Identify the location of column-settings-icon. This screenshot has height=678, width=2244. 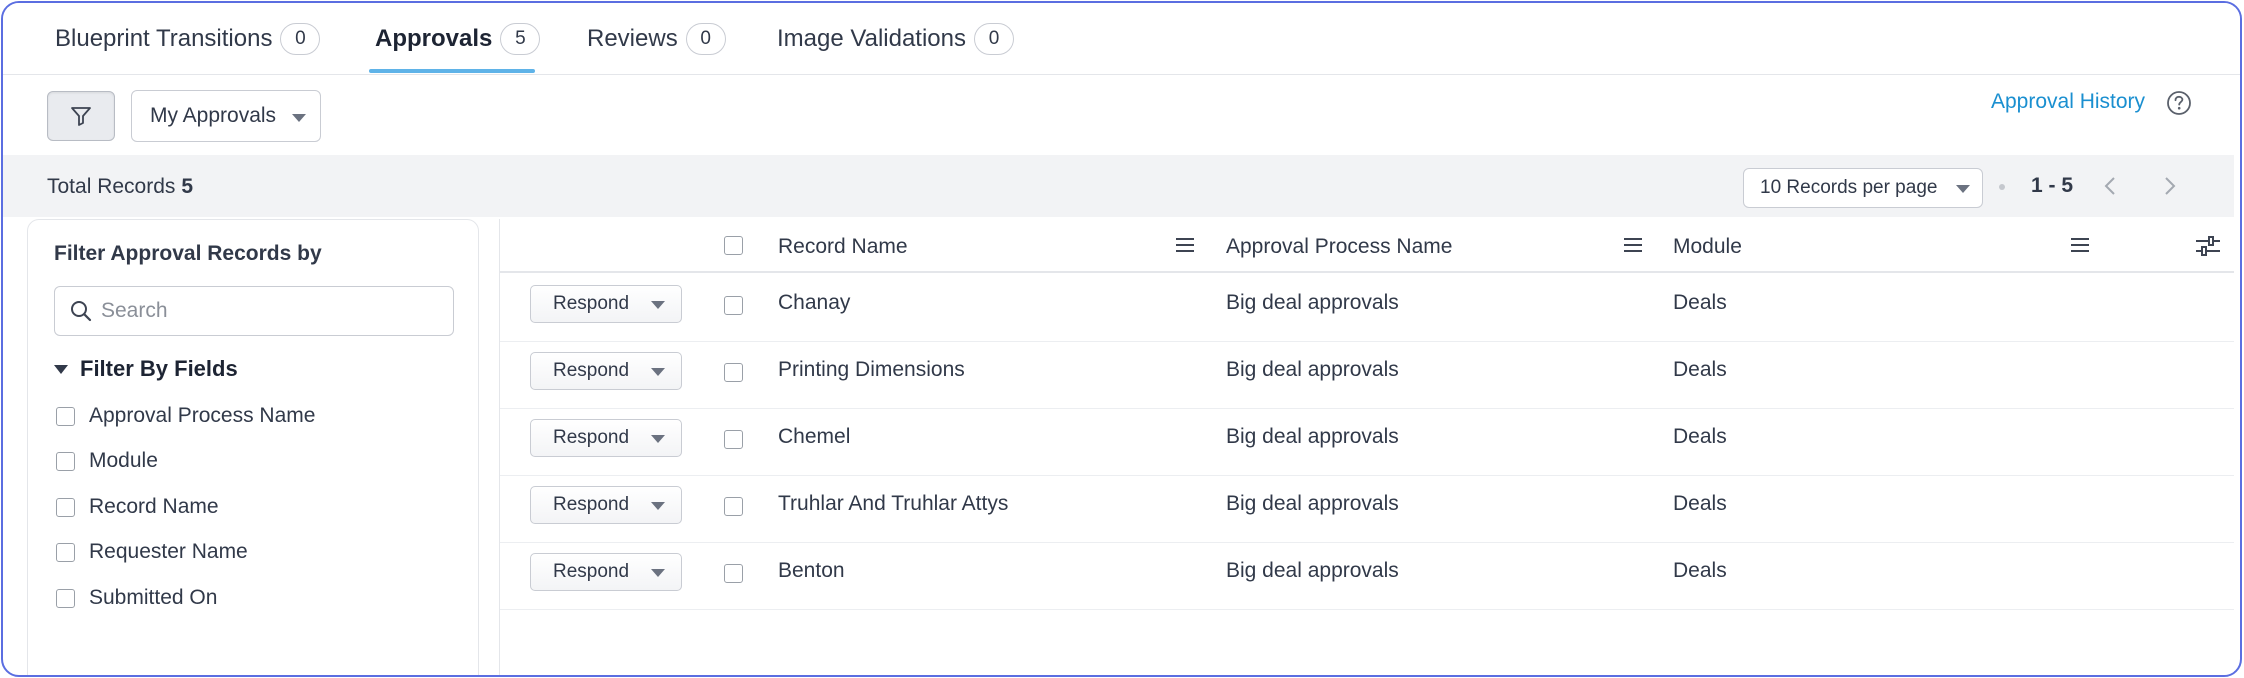
(2208, 248).